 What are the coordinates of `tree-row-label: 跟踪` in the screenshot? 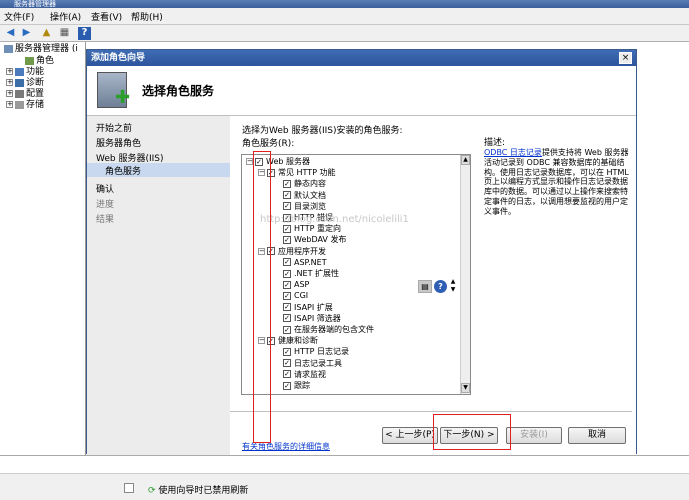 It's located at (302, 385).